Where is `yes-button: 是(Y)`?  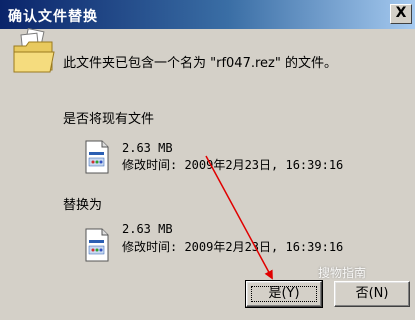 yes-button: 是(Y) is located at coordinates (284, 294).